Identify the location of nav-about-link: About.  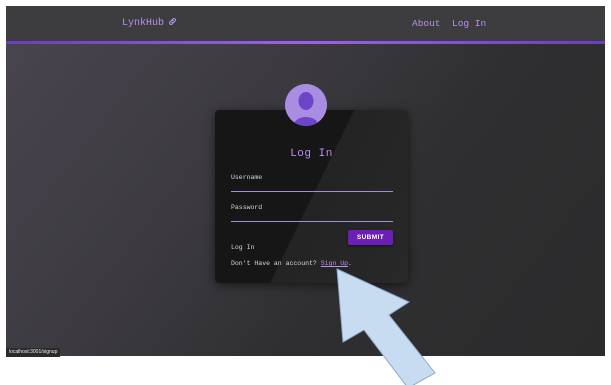
(426, 23).